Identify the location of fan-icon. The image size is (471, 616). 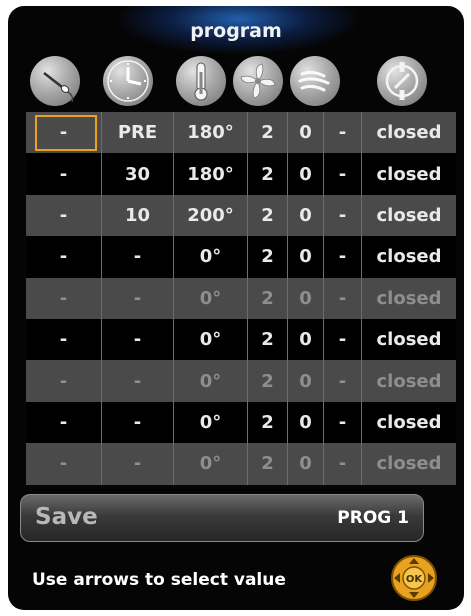
(258, 81).